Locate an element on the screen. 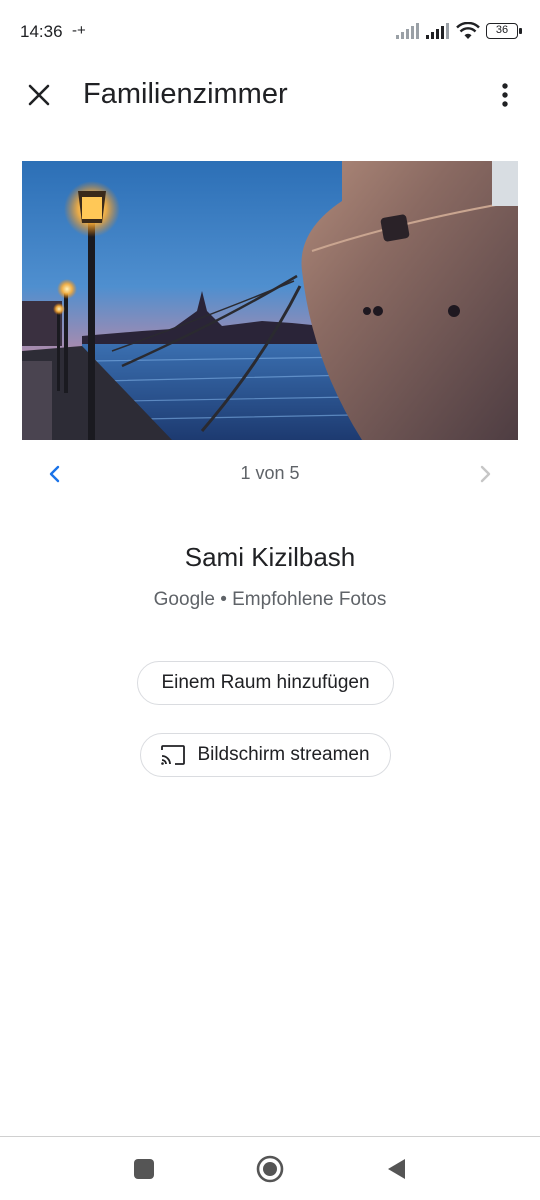 Image resolution: width=540 pixels, height=1200 pixels. status-icons: 36 is located at coordinates (459, 31).